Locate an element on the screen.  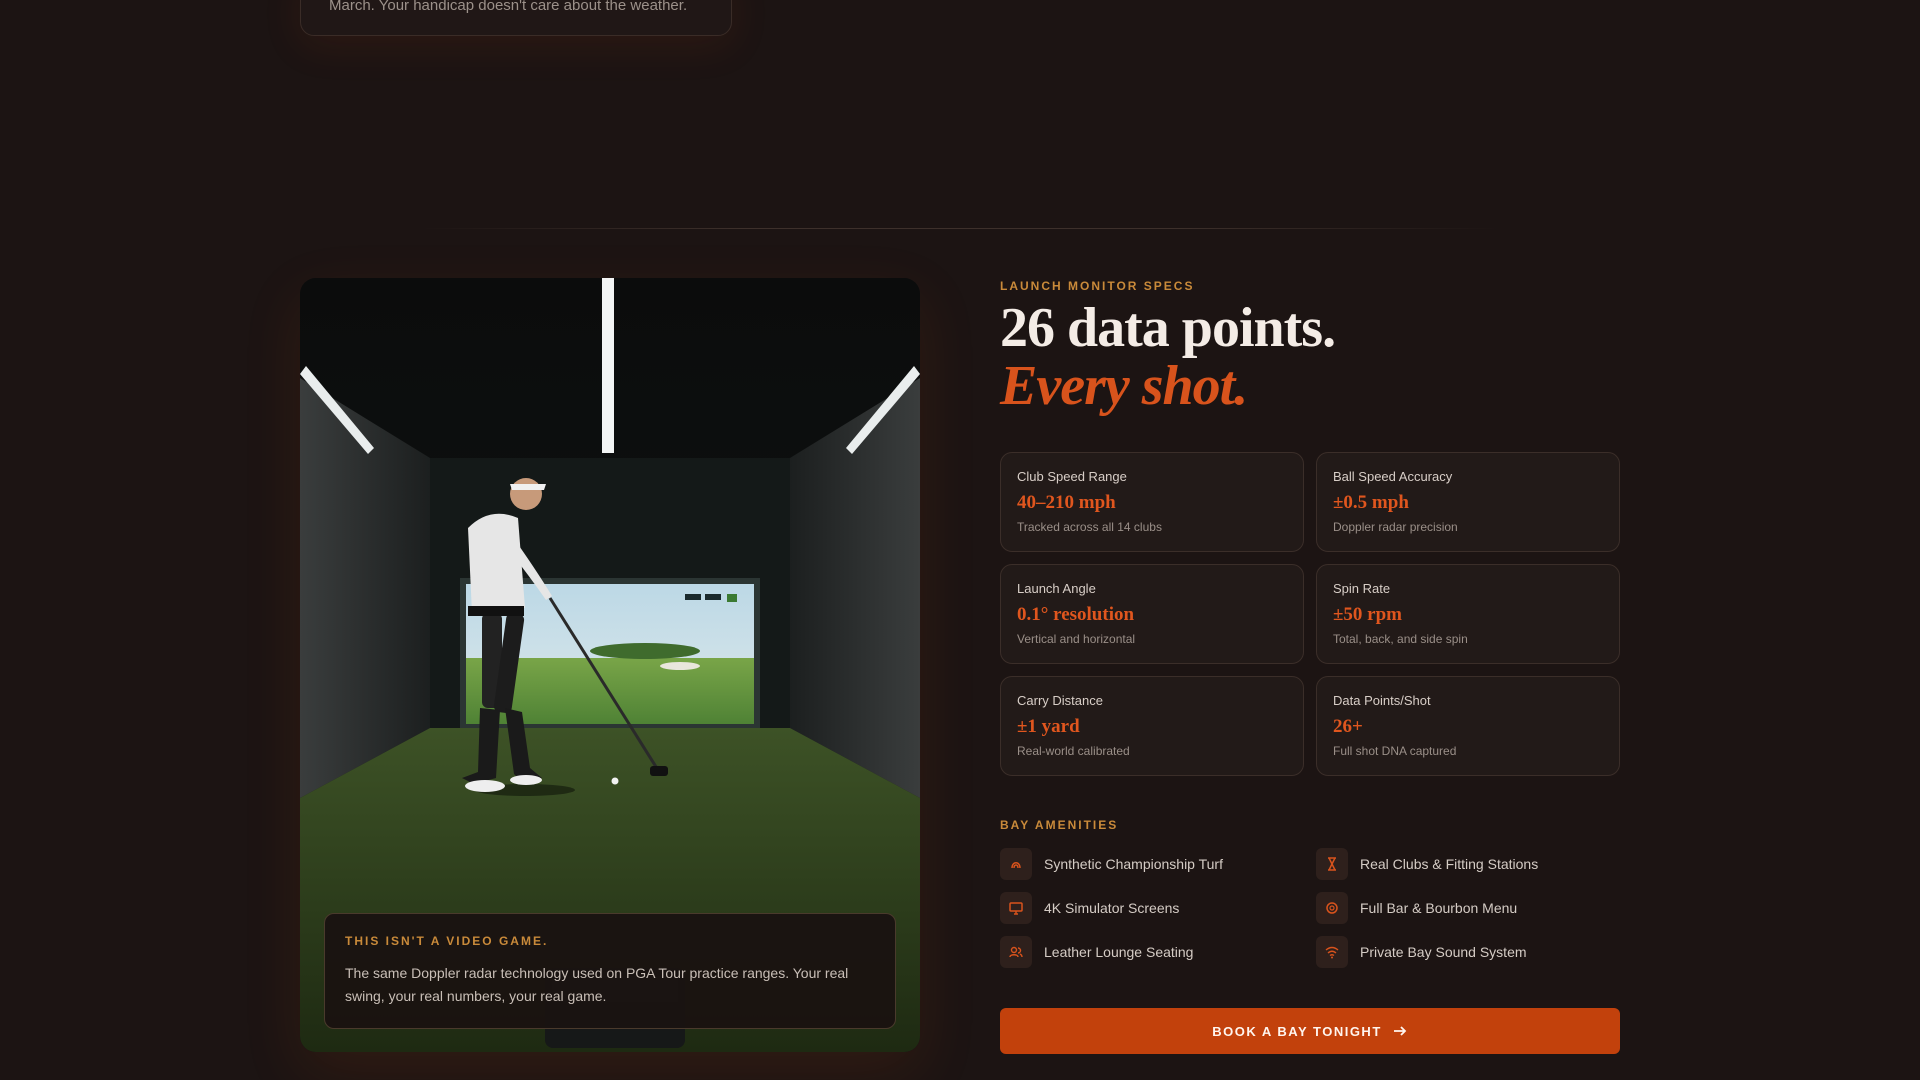
spec-value: 40–210 mph is located at coordinates (1066, 502).